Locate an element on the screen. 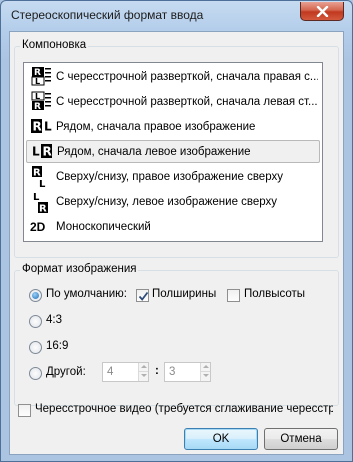 This screenshot has height=462, width=353. default-format-radio is located at coordinates (35, 295).